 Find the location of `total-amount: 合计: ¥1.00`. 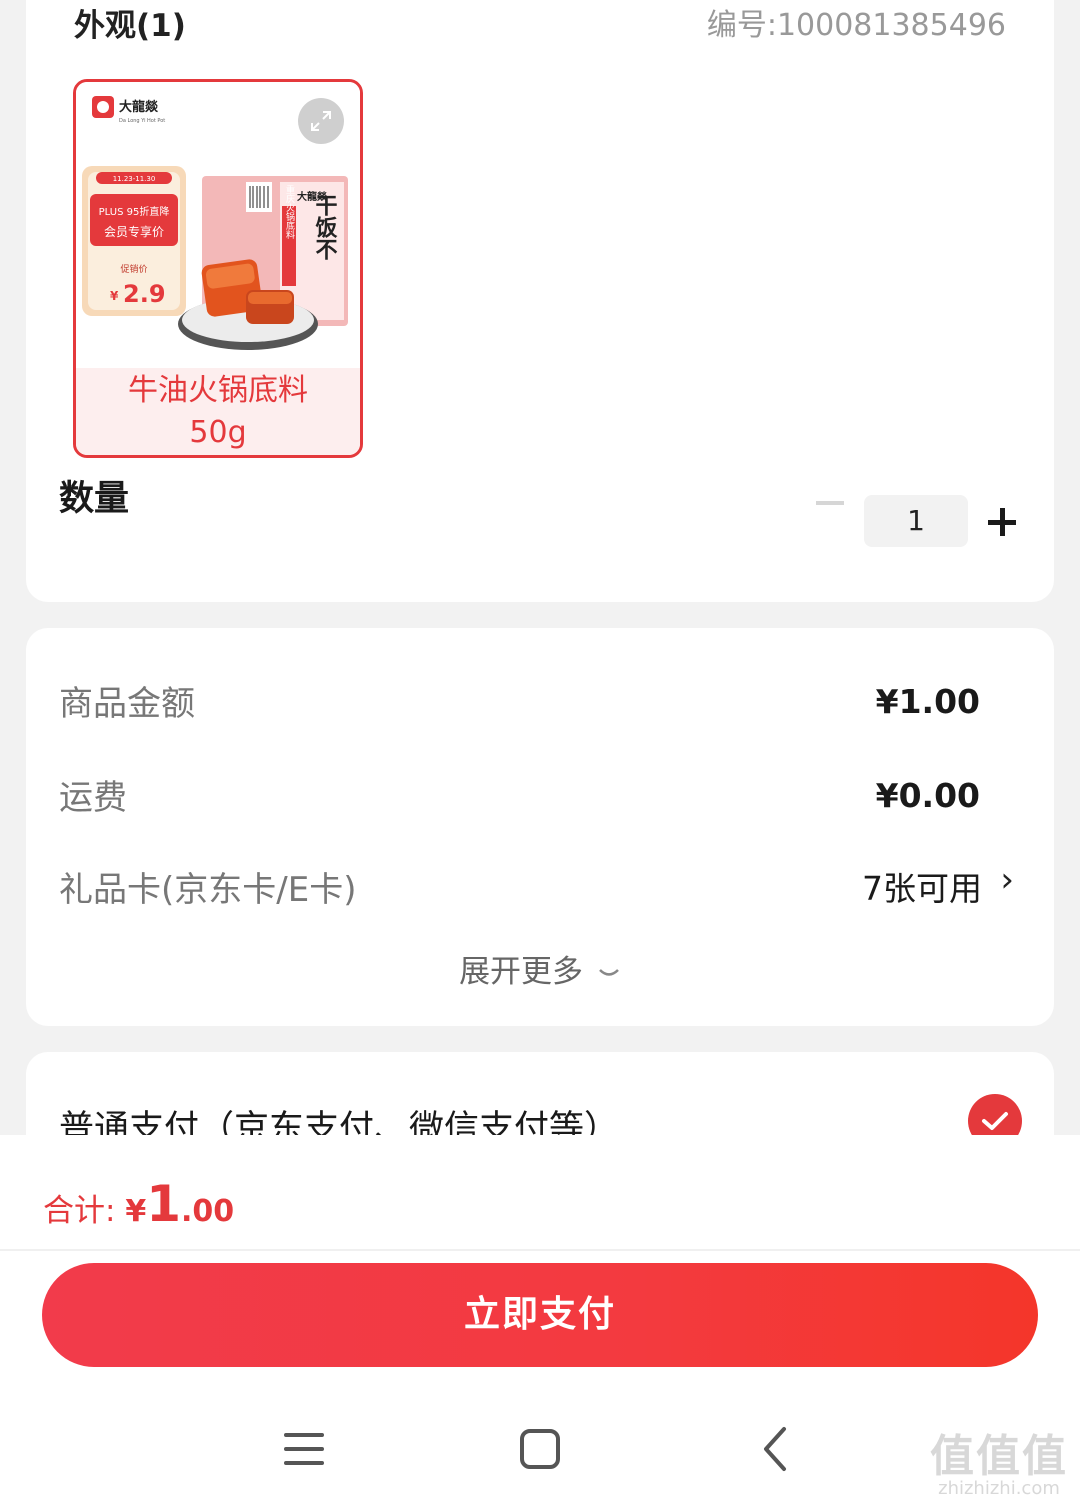

total-amount: 合计: ¥1.00 is located at coordinates (138, 1204).